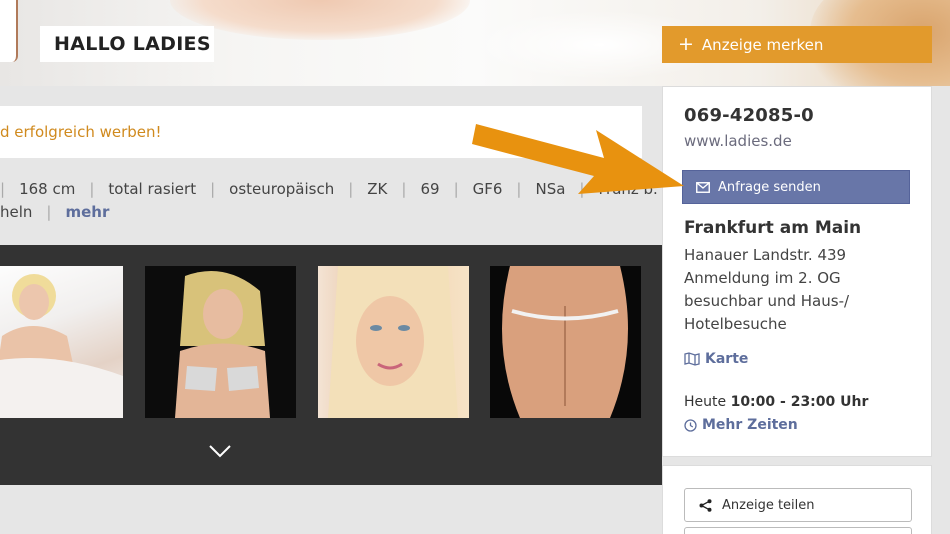 This screenshot has width=950, height=534. Describe the element at coordinates (692, 359) in the screenshot. I see `map-icon` at that location.